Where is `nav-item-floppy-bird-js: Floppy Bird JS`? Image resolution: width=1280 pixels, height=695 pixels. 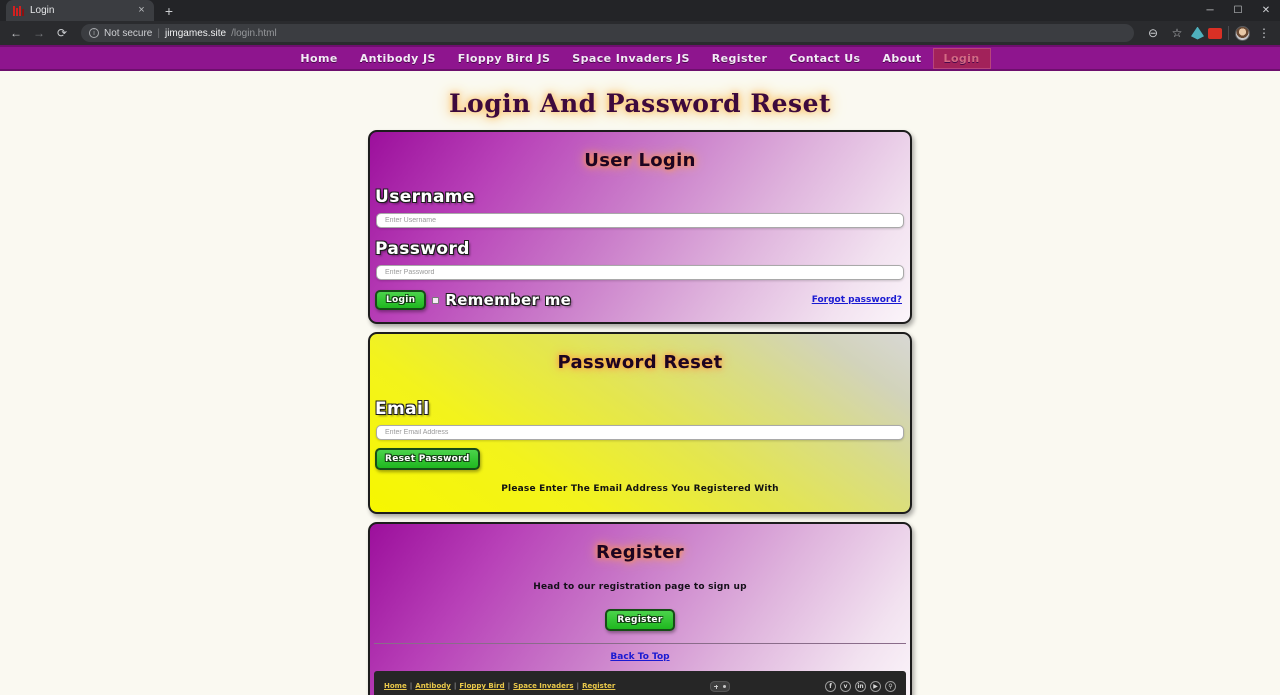
nav-item-floppy-bird-js: Floppy Bird JS is located at coordinates (504, 58).